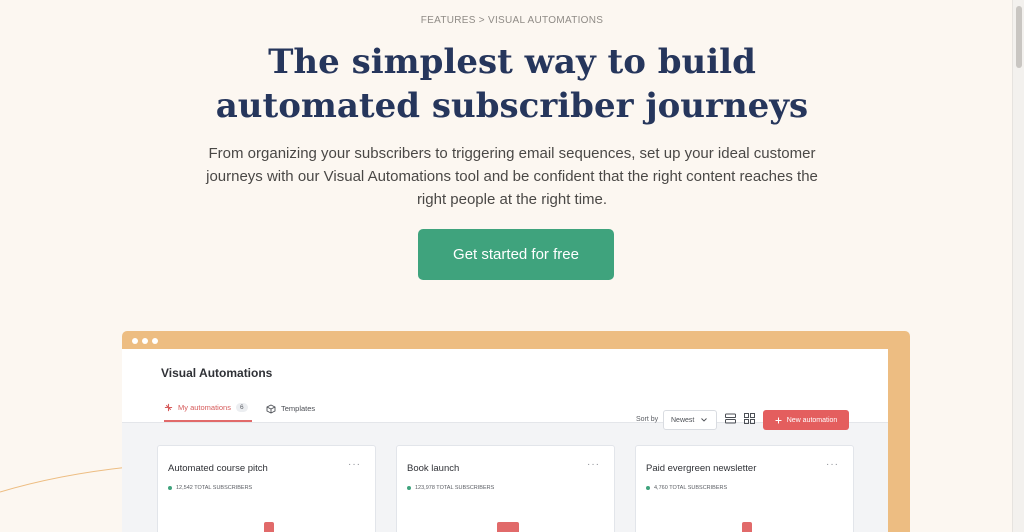 The width and height of the screenshot is (1024, 532). What do you see at coordinates (433, 468) in the screenshot?
I see `card-title: Book launch` at bounding box center [433, 468].